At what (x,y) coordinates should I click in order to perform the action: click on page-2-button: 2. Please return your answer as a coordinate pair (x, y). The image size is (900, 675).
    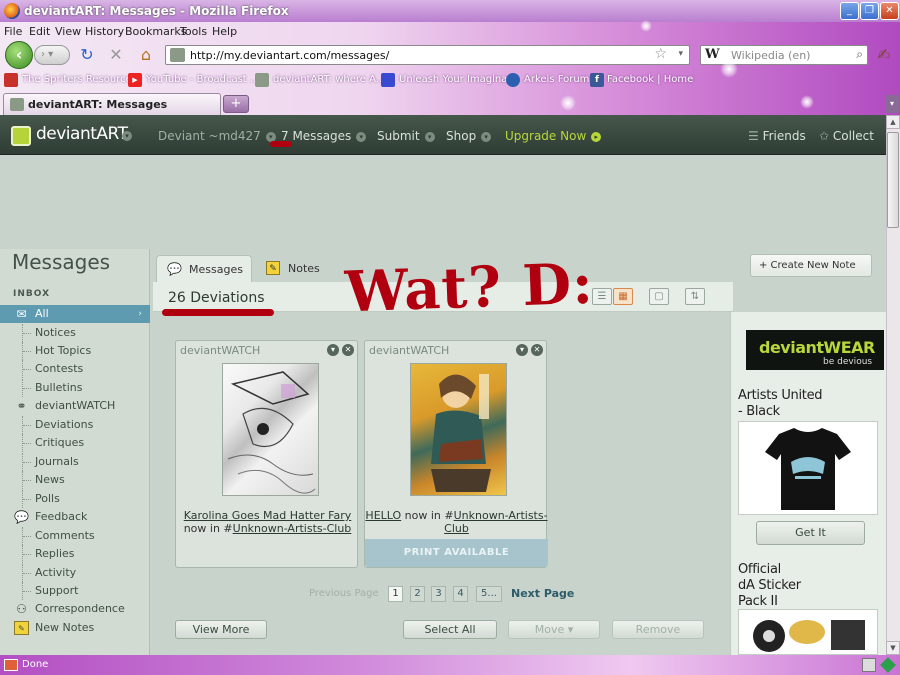
    Looking at the image, I should click on (417, 594).